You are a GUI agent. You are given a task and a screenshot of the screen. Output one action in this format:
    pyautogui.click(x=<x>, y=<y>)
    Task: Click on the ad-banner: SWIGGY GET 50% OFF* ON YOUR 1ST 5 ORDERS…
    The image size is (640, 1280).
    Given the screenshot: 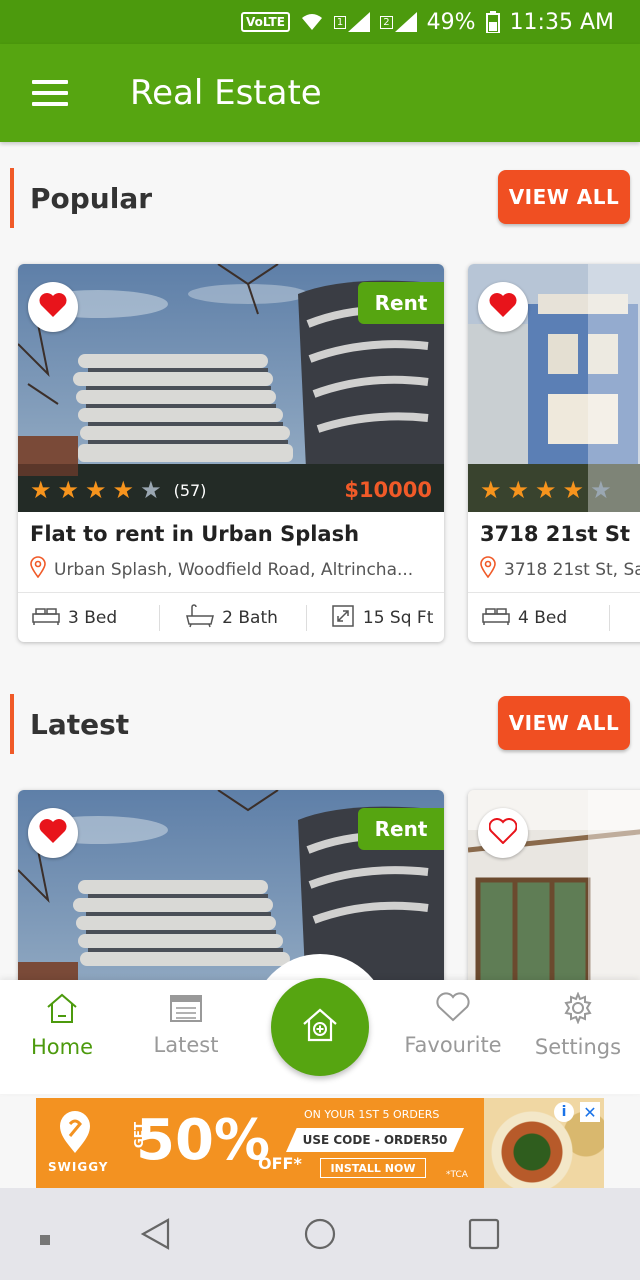 What is the action you would take?
    pyautogui.click(x=320, y=1143)
    